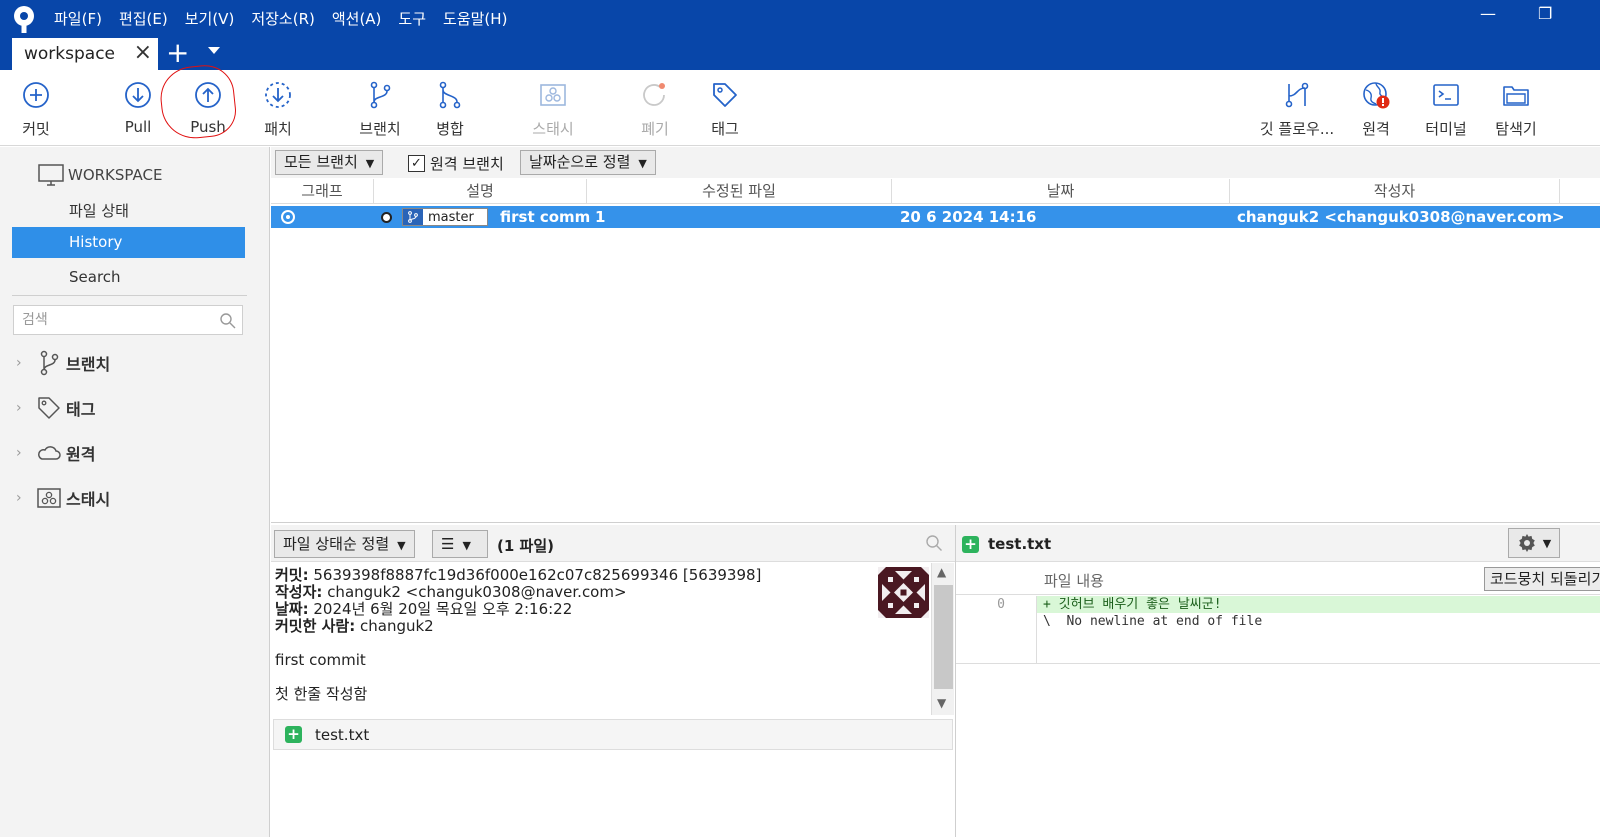 The height and width of the screenshot is (837, 1600). What do you see at coordinates (460, 544) in the screenshot?
I see `view-mode-dropdown: ☰ ▼` at bounding box center [460, 544].